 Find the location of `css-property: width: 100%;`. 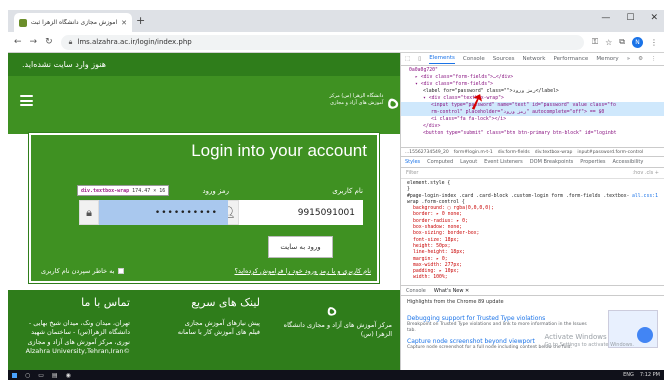

css-property: width: 100%; is located at coordinates (532, 278).